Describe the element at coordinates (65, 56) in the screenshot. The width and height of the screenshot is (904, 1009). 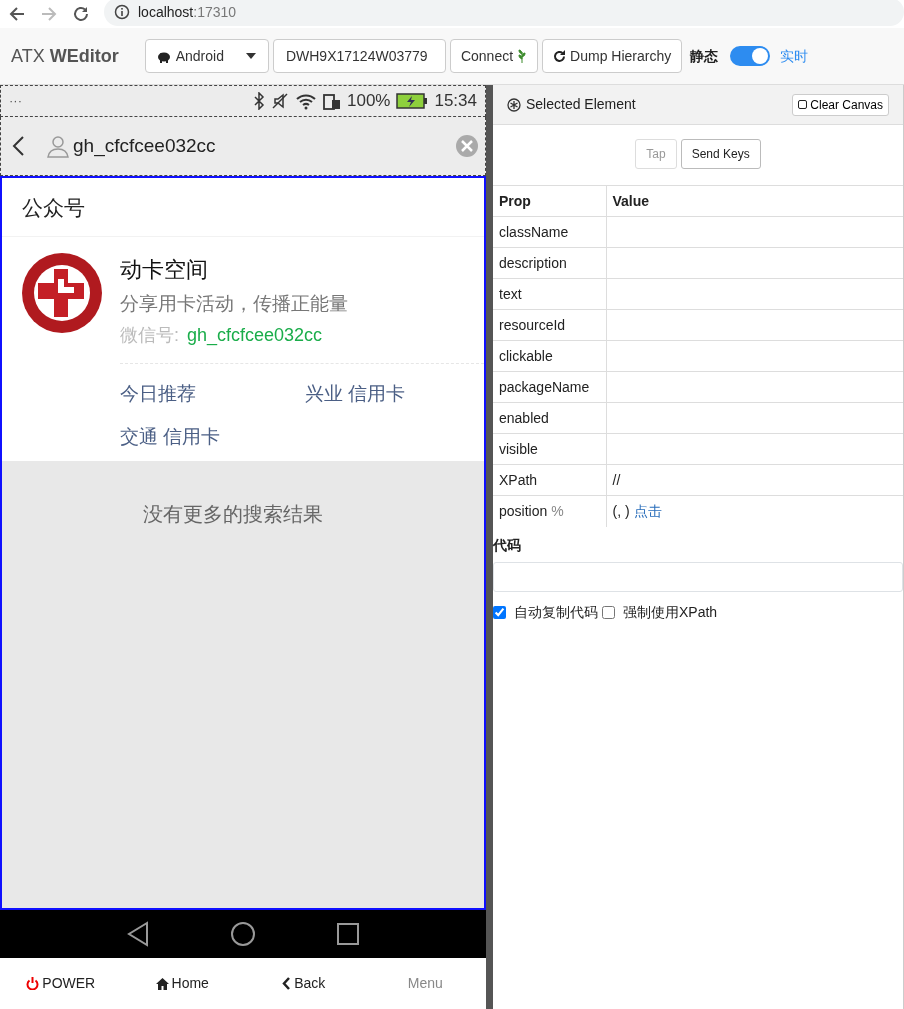
I see `app-title: ATX WEditor` at that location.